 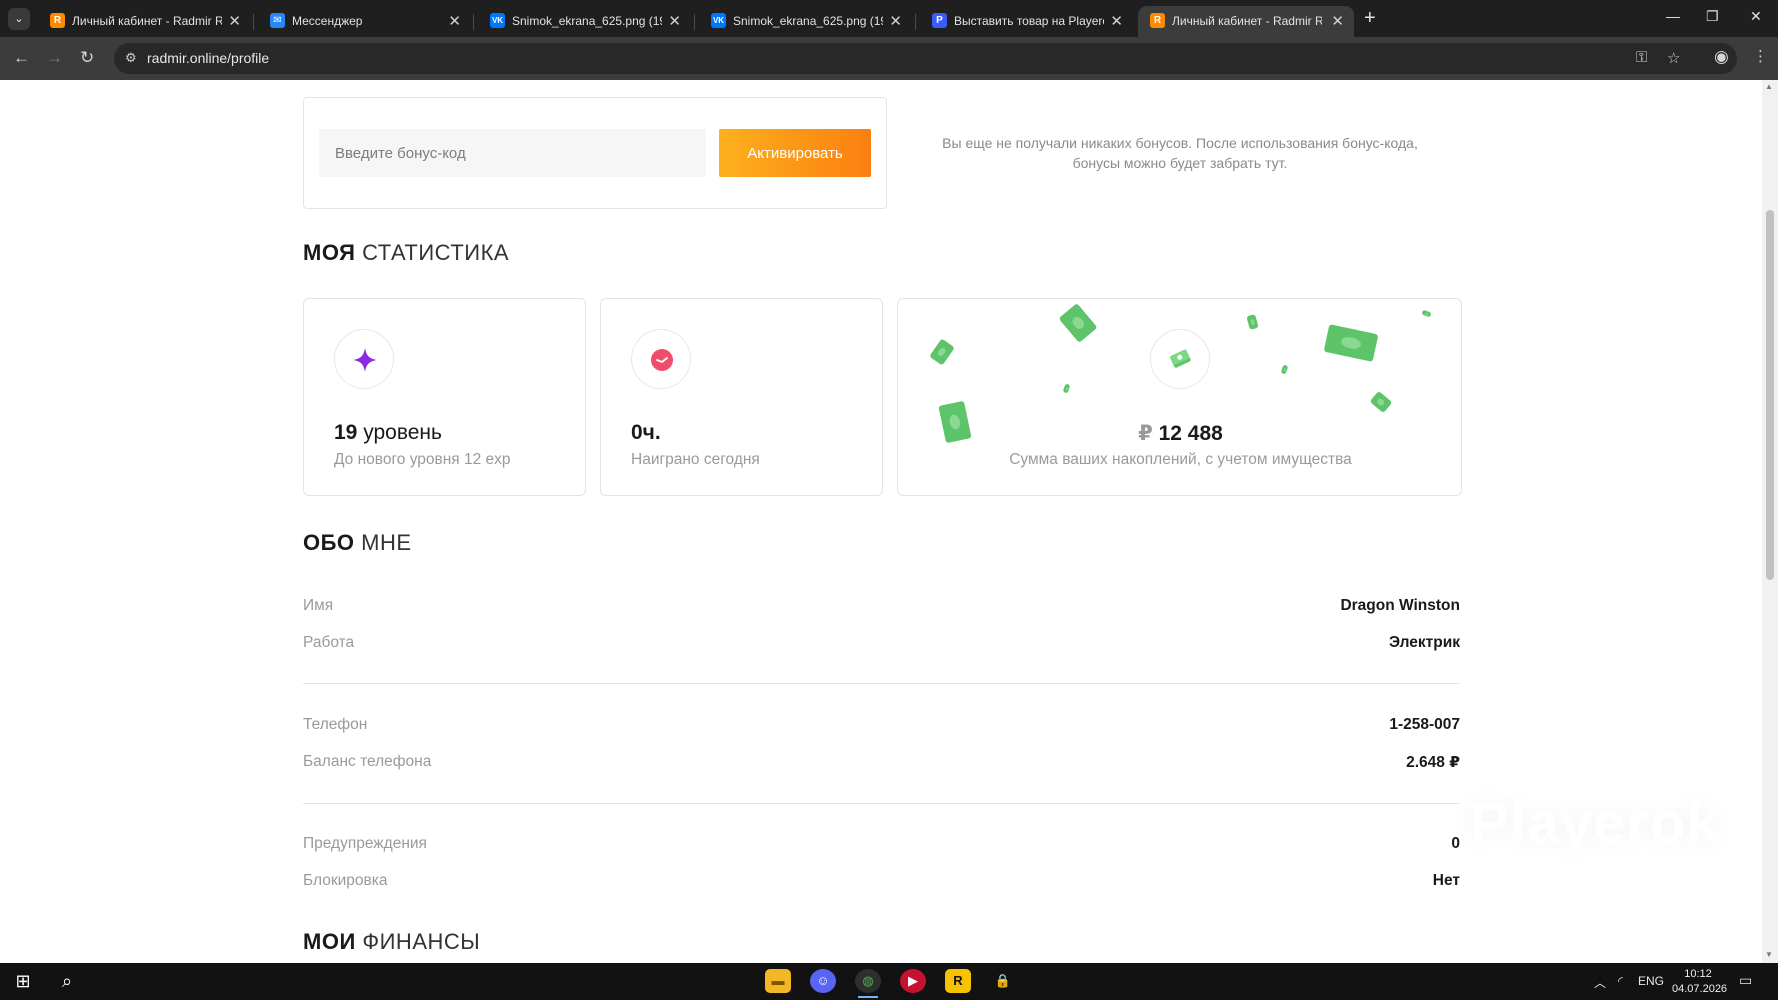 What do you see at coordinates (335, 724) in the screenshot?
I see `info-label-phone: Телефон` at bounding box center [335, 724].